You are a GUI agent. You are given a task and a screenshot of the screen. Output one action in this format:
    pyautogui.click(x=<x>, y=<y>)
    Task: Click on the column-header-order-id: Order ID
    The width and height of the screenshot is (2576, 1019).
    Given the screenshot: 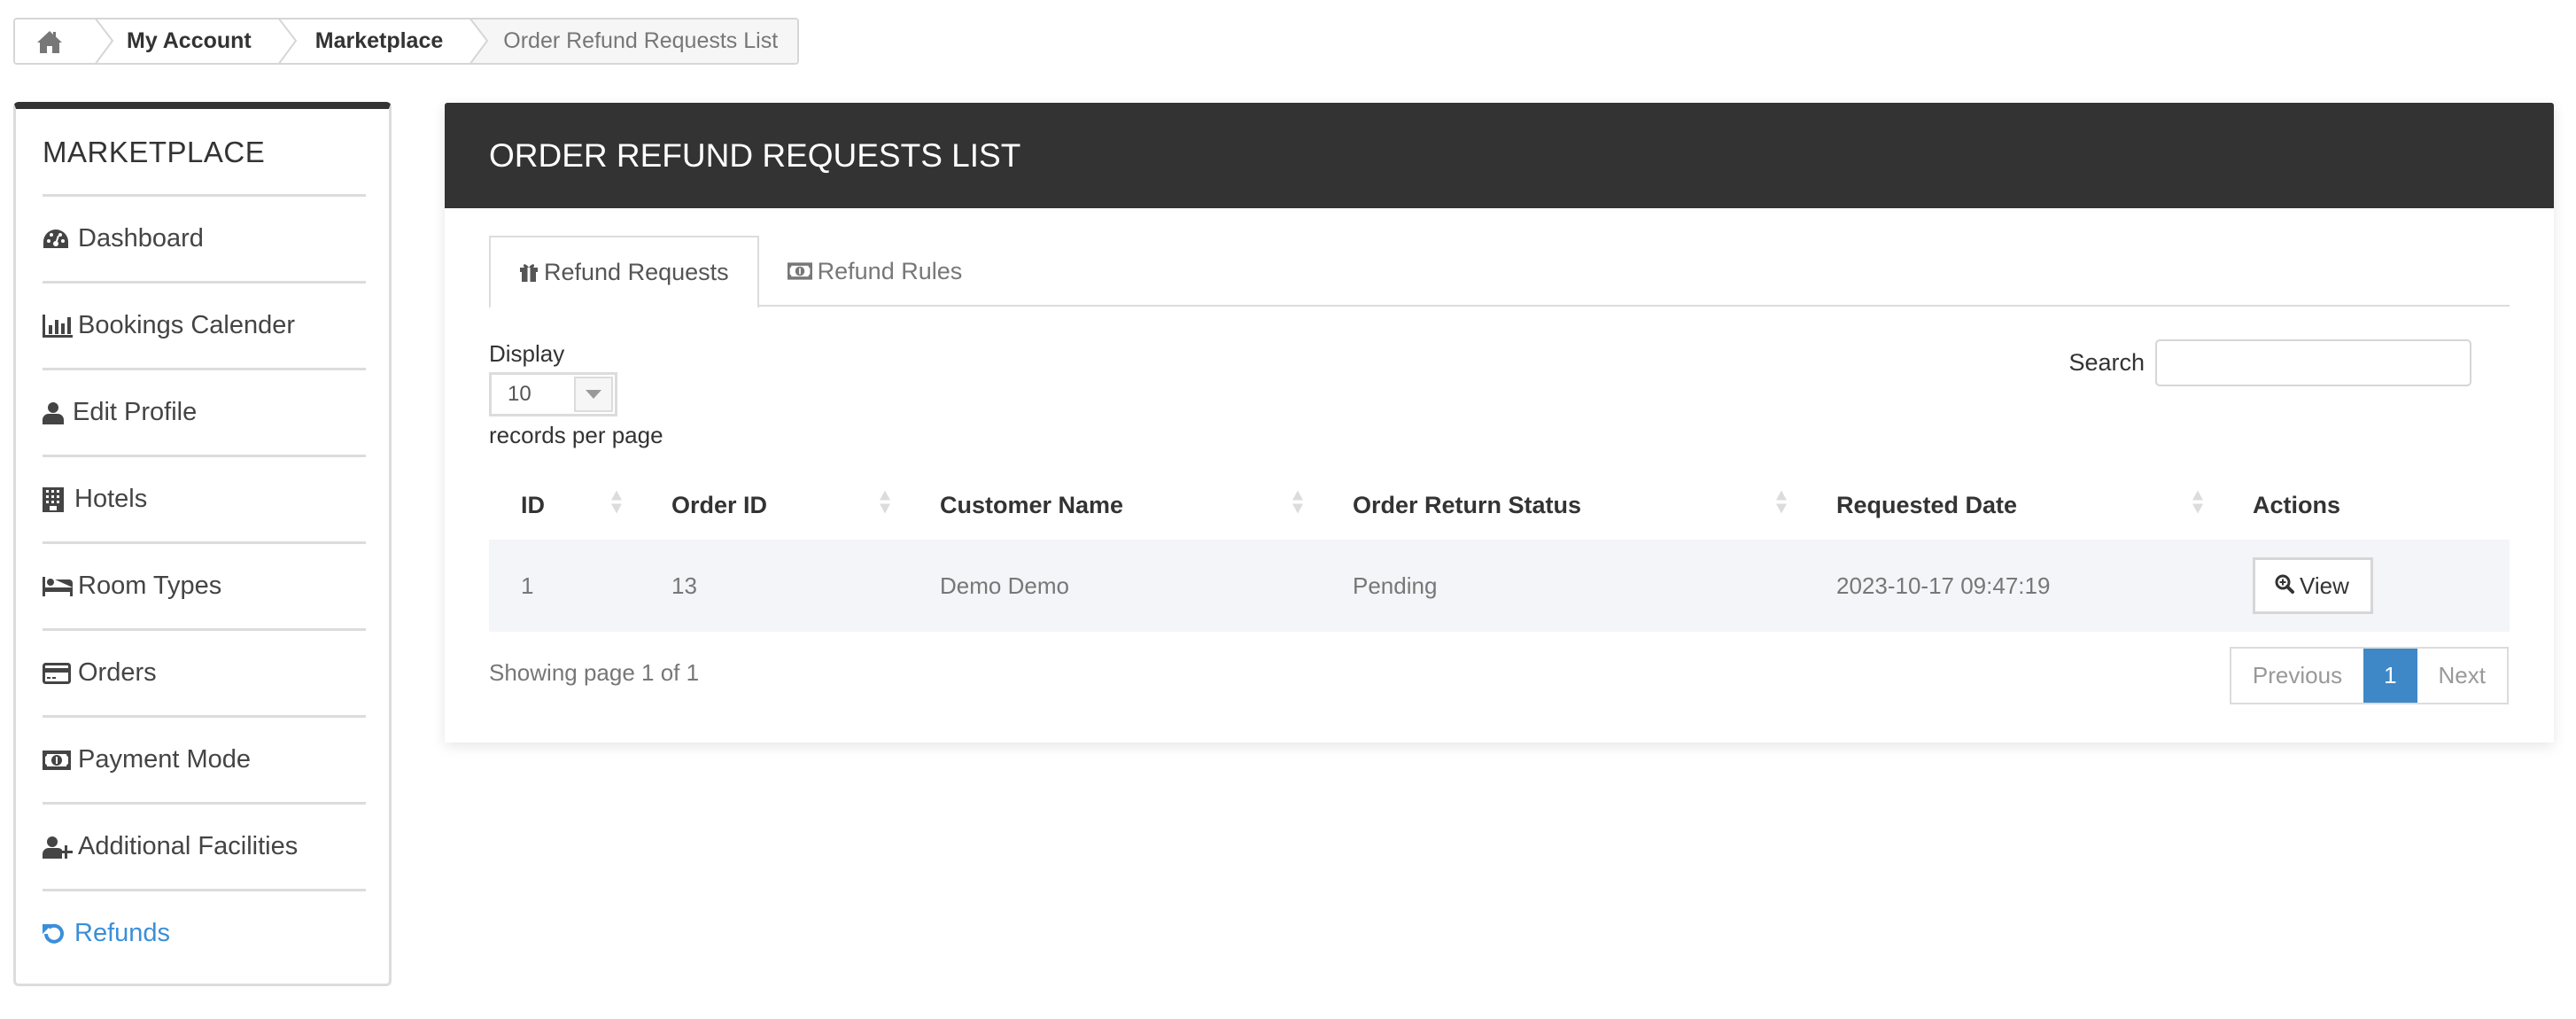 What is the action you would take?
    pyautogui.click(x=774, y=505)
    